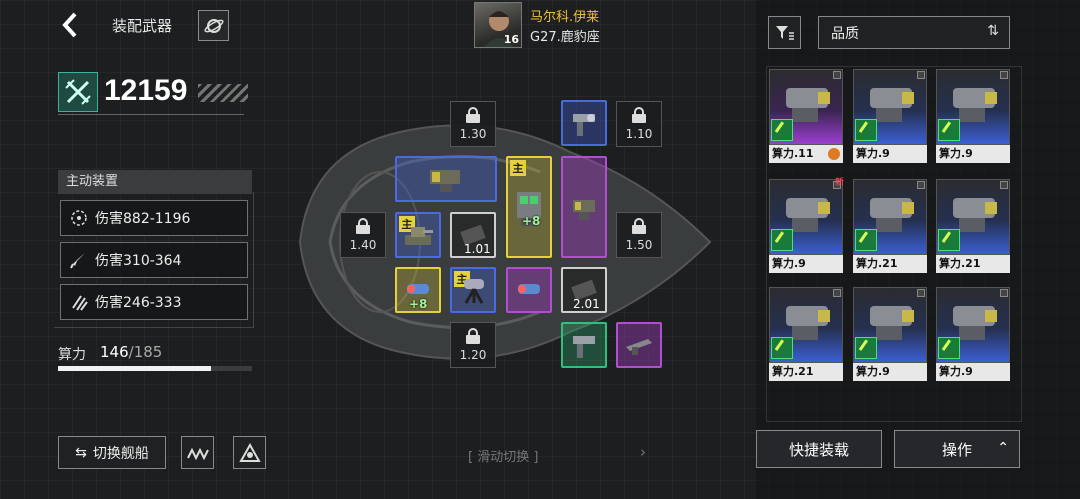 This screenshot has height=499, width=1080. I want to click on stat-row-target: 伤害882-1196, so click(154, 218).